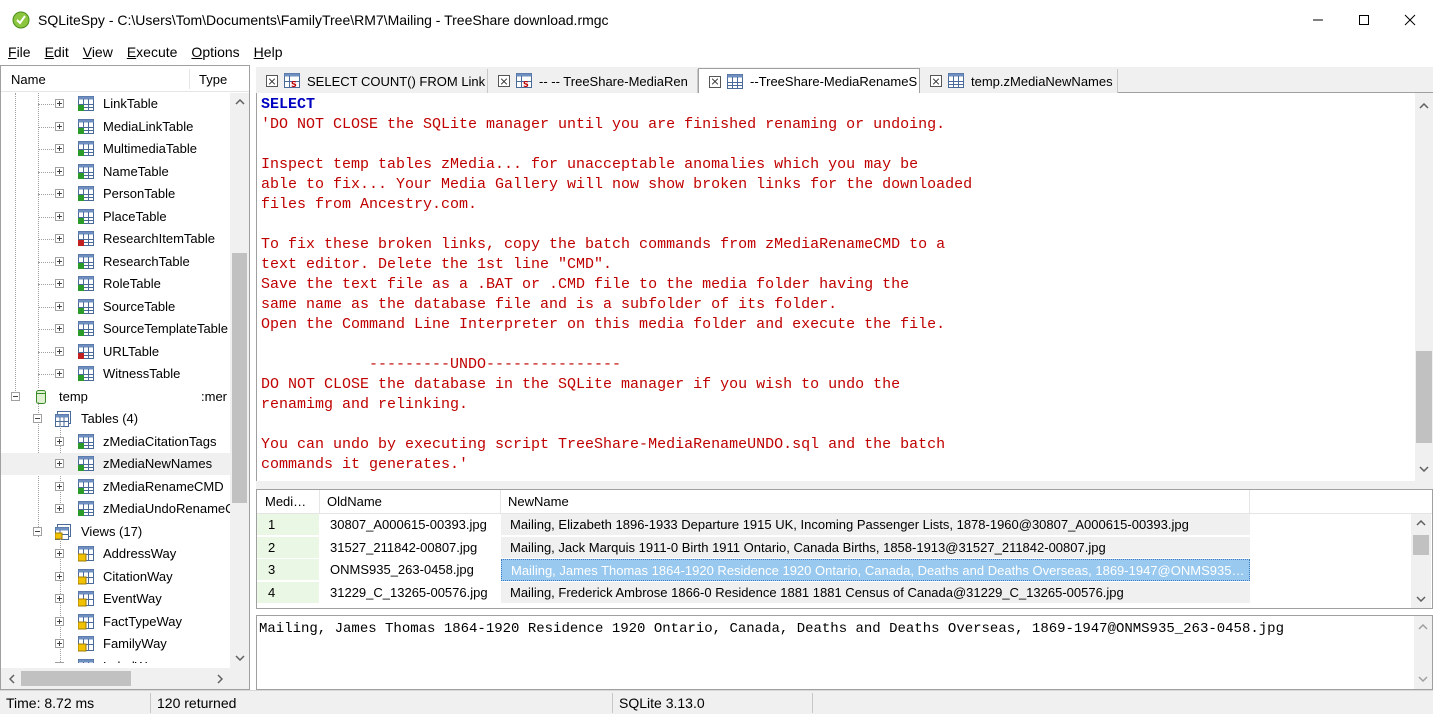  Describe the element at coordinates (116, 554) in the screenshot. I see `tree-item-addressway: AddressWay` at that location.